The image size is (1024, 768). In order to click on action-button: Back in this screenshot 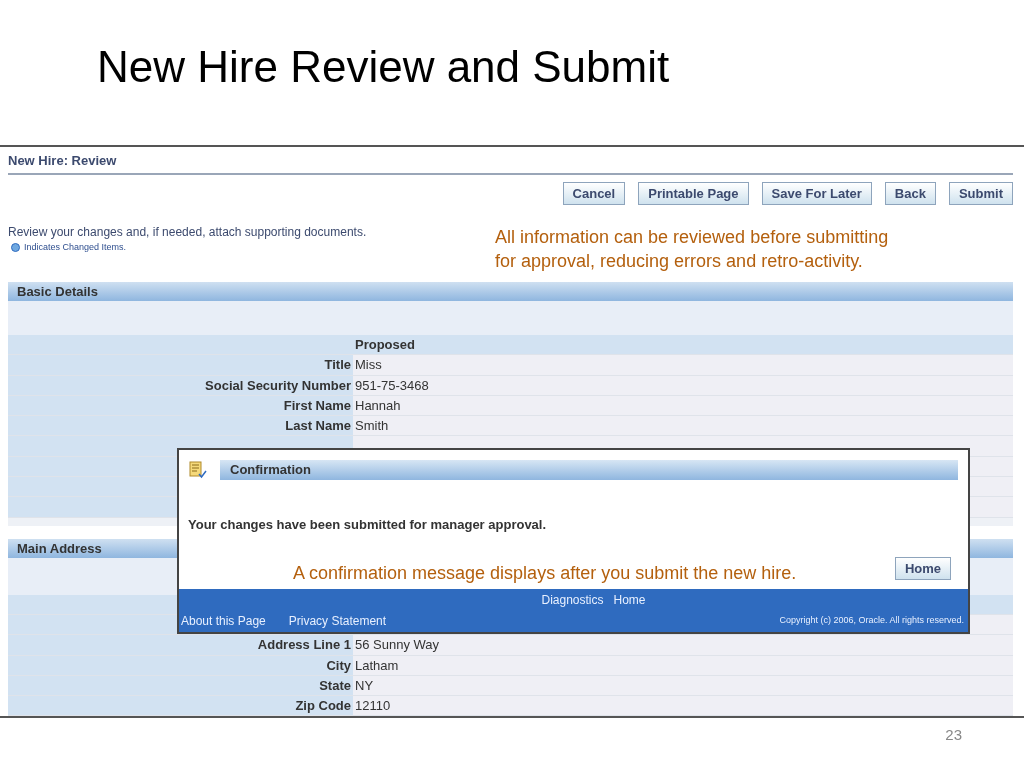, I will do `click(910, 193)`.